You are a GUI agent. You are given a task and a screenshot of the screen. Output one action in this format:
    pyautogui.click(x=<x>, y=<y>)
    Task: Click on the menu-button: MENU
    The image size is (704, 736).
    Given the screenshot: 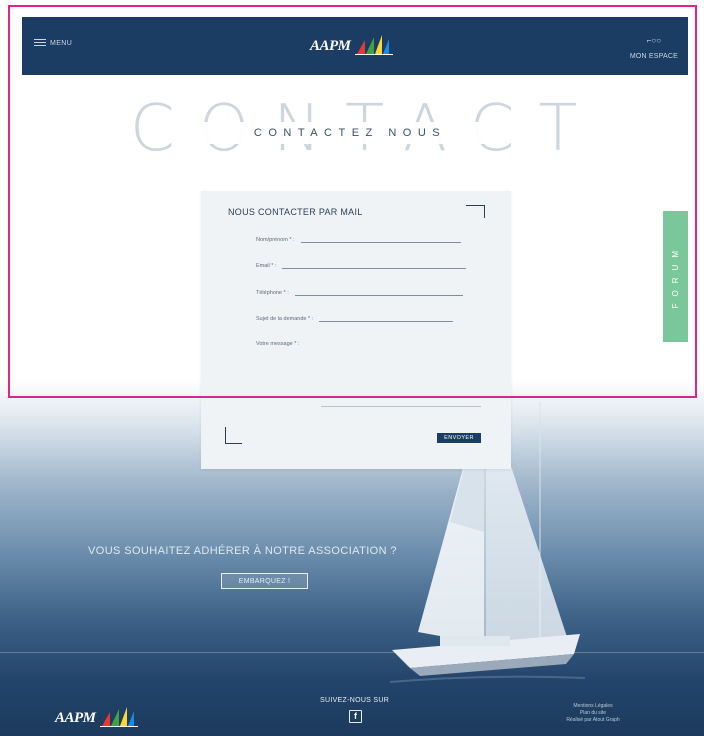 What is the action you would take?
    pyautogui.click(x=53, y=43)
    